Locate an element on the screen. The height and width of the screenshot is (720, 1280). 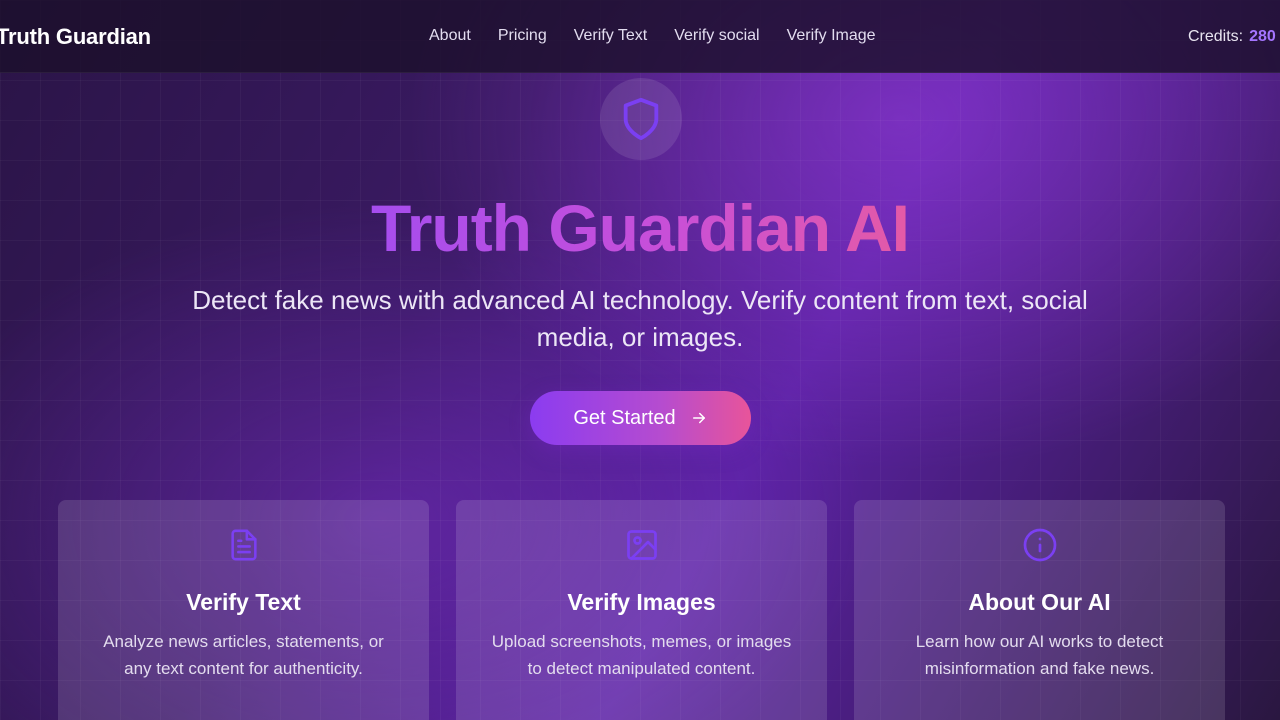
get-started-label: Get Started is located at coordinates (624, 417).